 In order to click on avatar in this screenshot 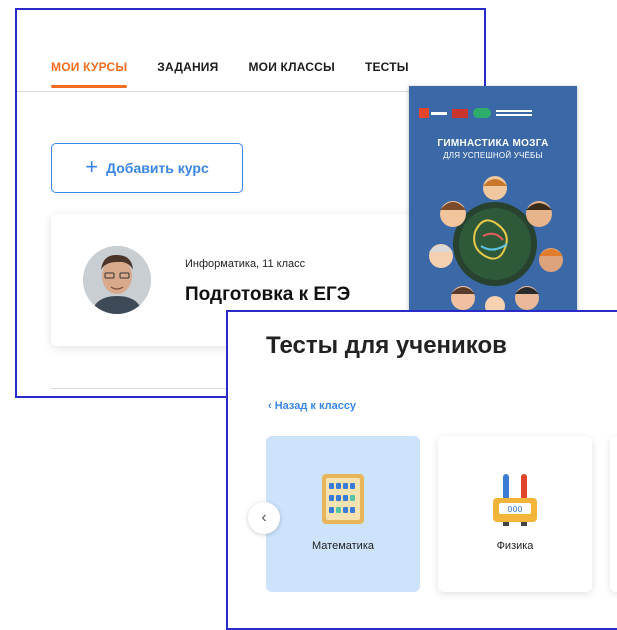, I will do `click(117, 280)`.